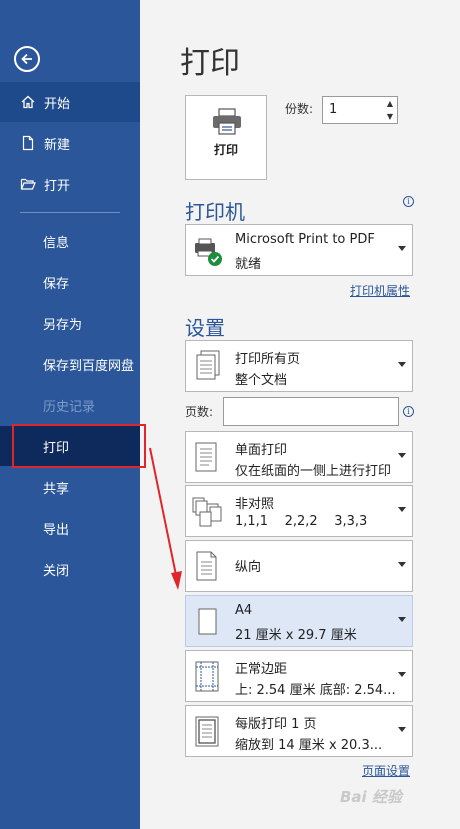  What do you see at coordinates (205, 328) in the screenshot?
I see `settings-section-title: 设置` at bounding box center [205, 328].